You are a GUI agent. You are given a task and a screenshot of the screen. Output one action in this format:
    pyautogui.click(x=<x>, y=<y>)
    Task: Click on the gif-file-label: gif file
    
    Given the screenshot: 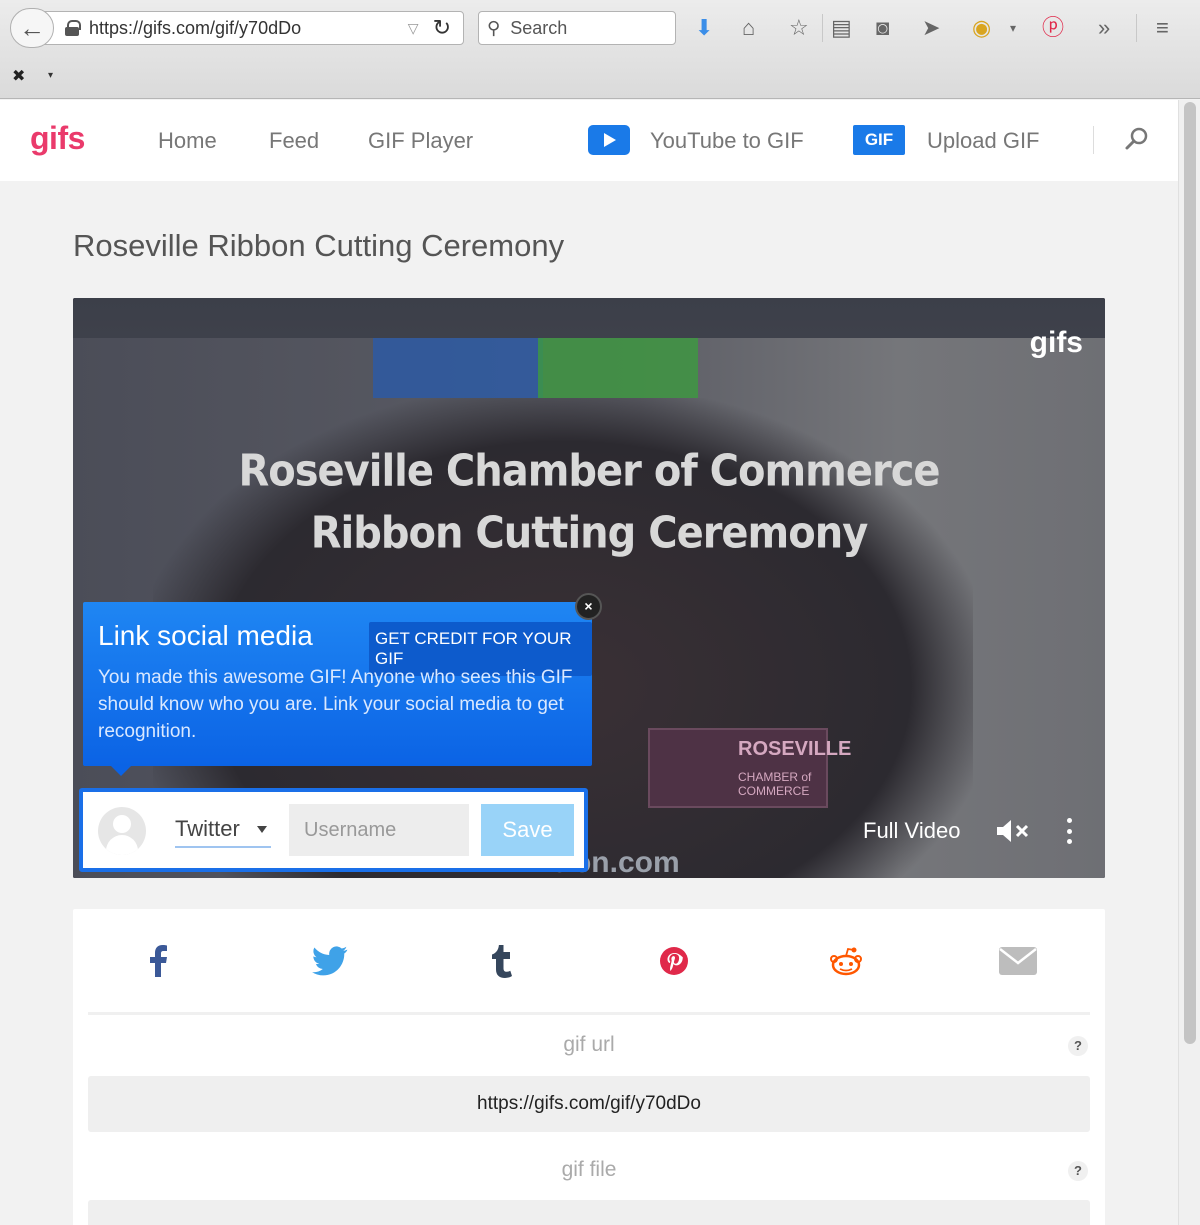 What is the action you would take?
    pyautogui.click(x=589, y=1169)
    